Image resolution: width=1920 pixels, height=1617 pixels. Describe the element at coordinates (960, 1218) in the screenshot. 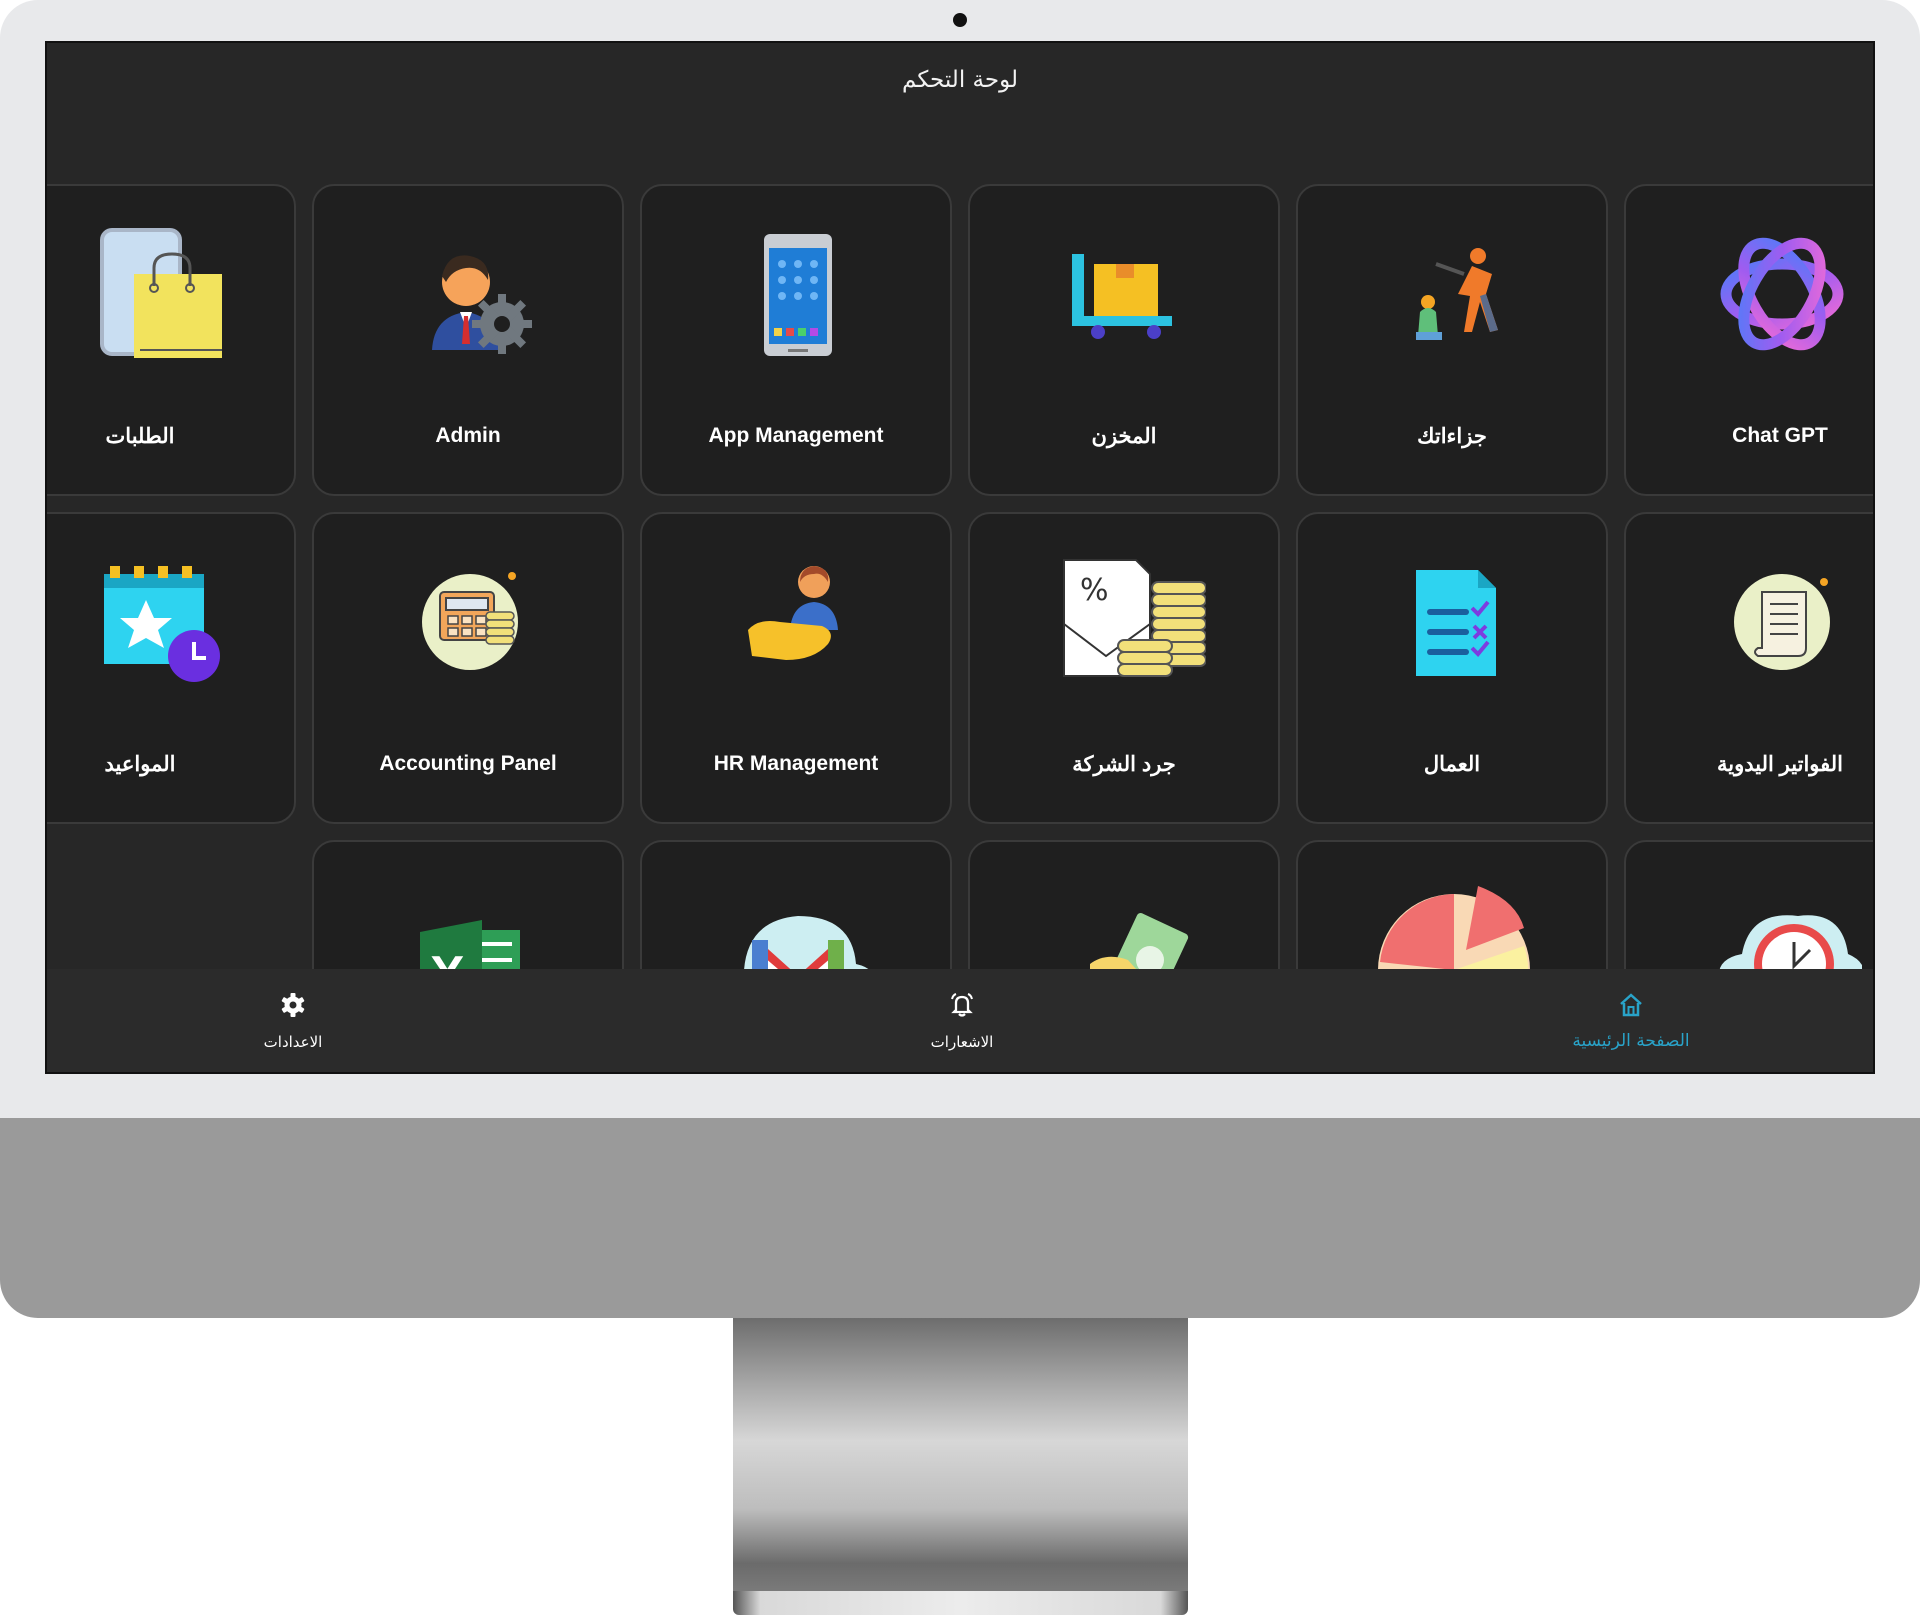

I see `monitor-chin` at that location.